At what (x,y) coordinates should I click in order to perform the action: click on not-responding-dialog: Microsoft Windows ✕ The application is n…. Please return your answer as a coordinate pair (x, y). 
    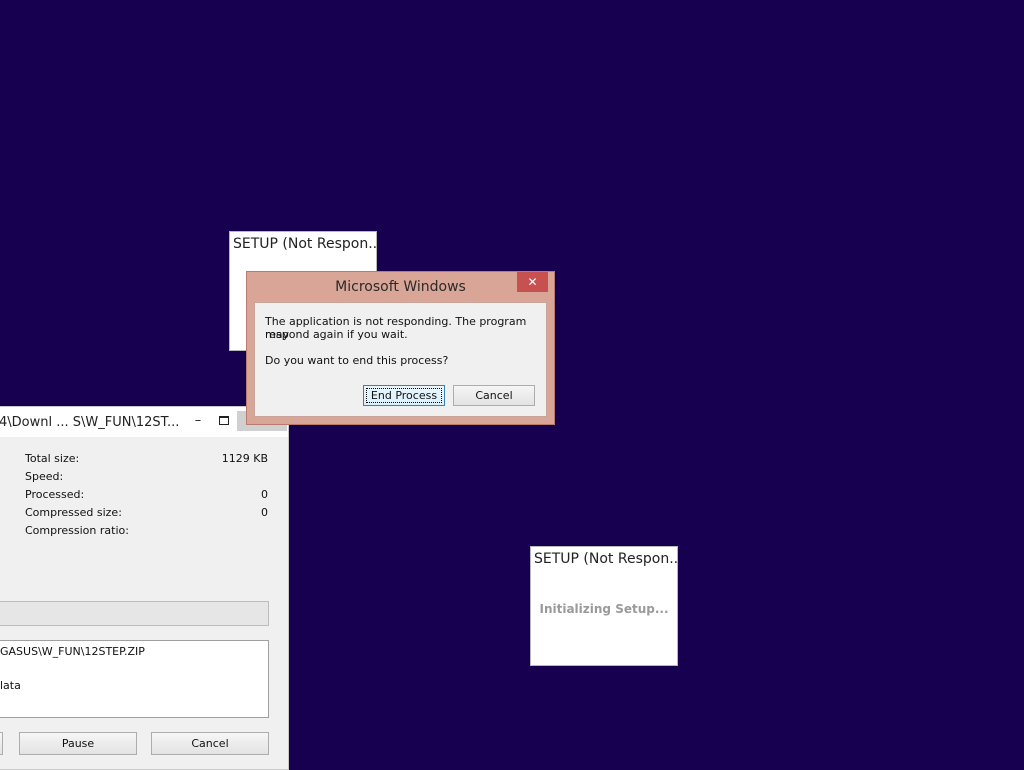
    Looking at the image, I should click on (400, 348).